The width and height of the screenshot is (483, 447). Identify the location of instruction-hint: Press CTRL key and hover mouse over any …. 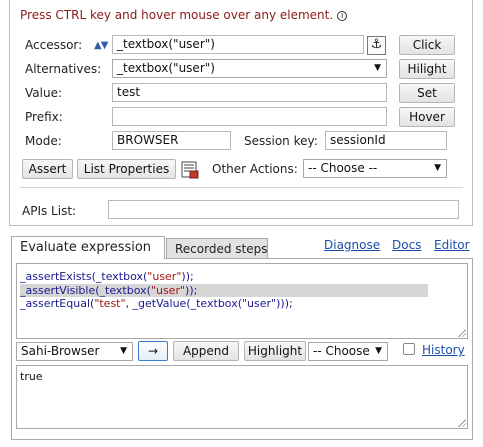
(184, 15).